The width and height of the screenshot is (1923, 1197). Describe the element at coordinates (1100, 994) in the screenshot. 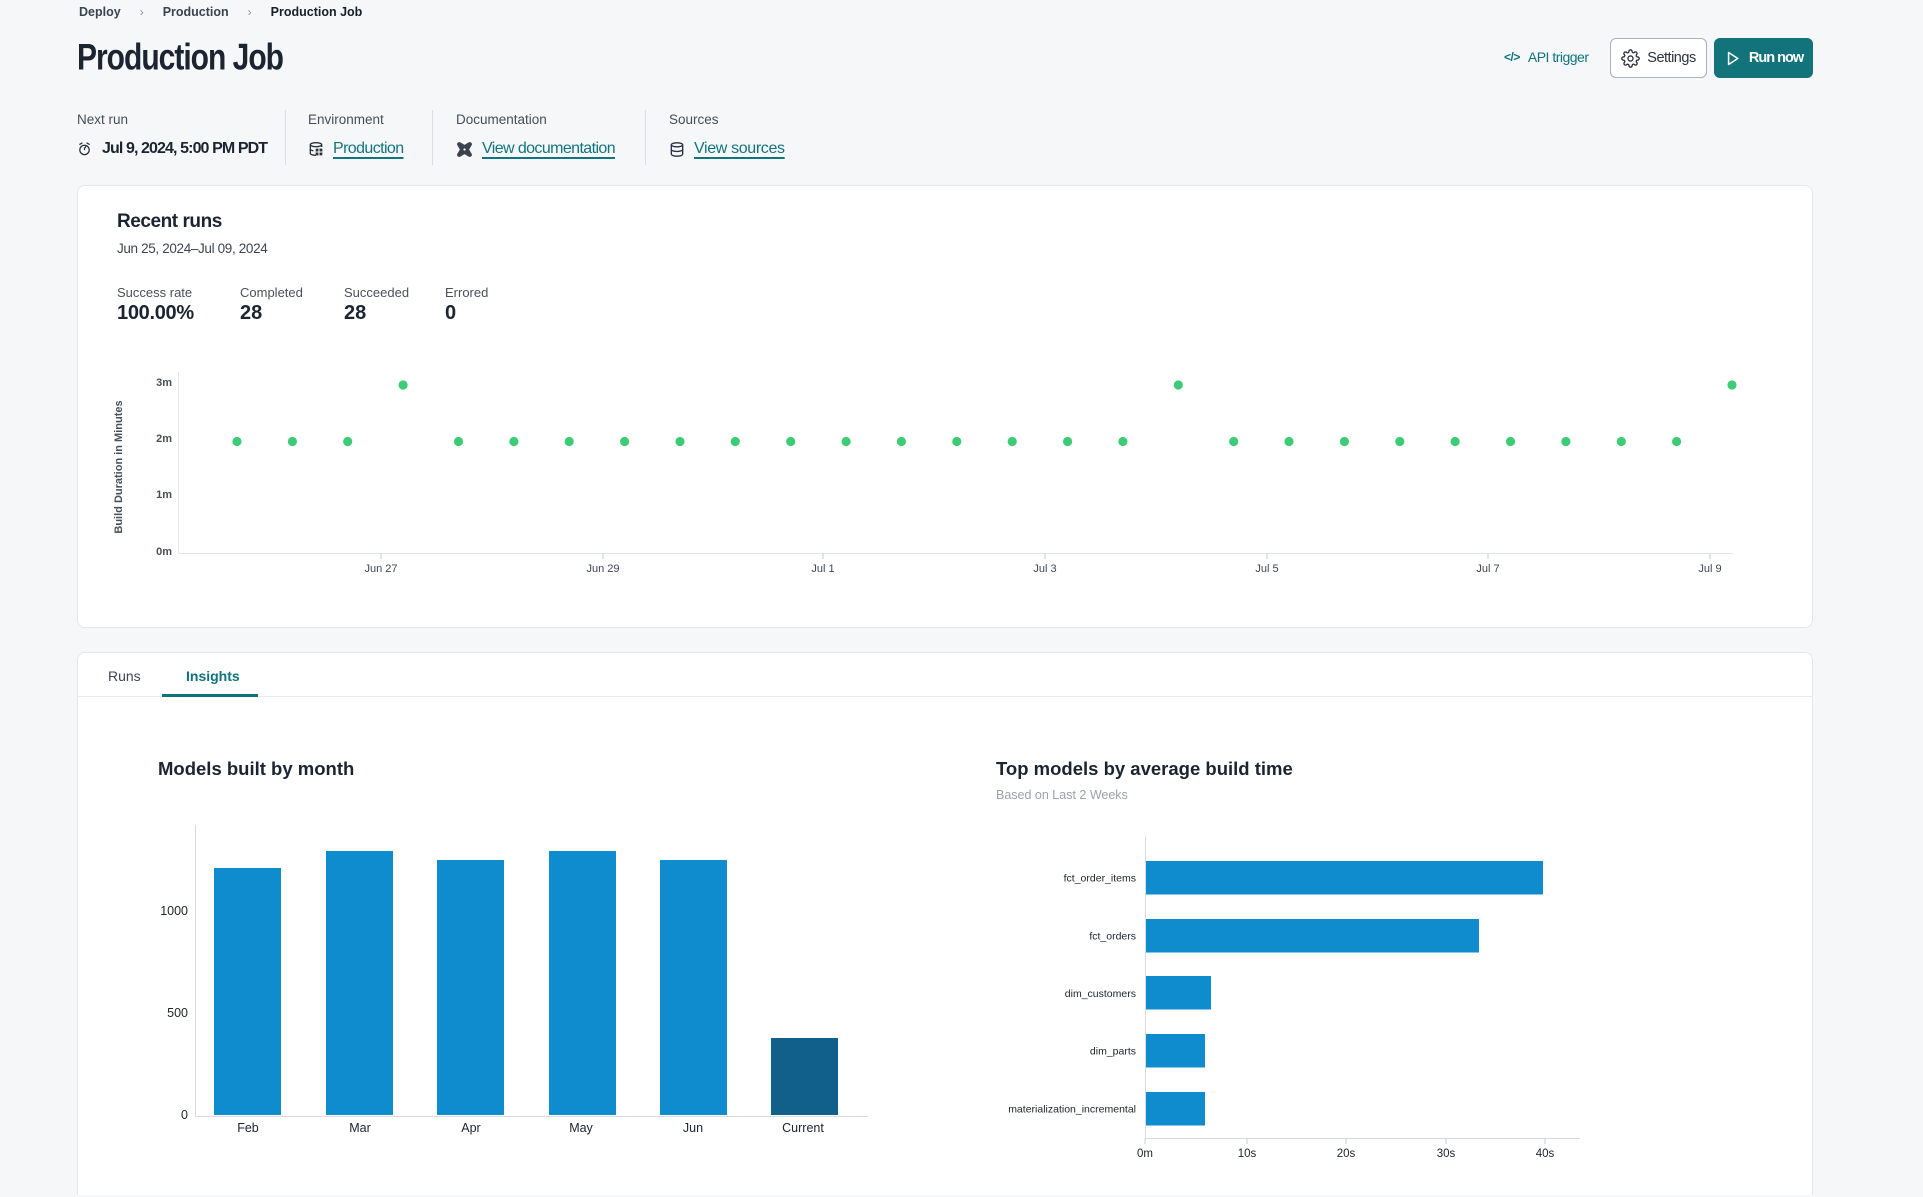

I see `svg-text: dim_customers` at that location.